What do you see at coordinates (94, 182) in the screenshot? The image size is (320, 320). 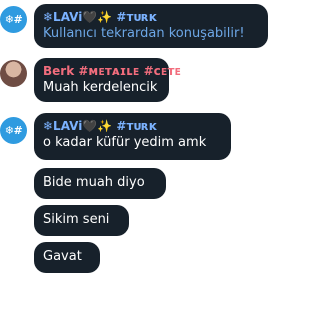 I see `message-text: Bide muah diyo` at bounding box center [94, 182].